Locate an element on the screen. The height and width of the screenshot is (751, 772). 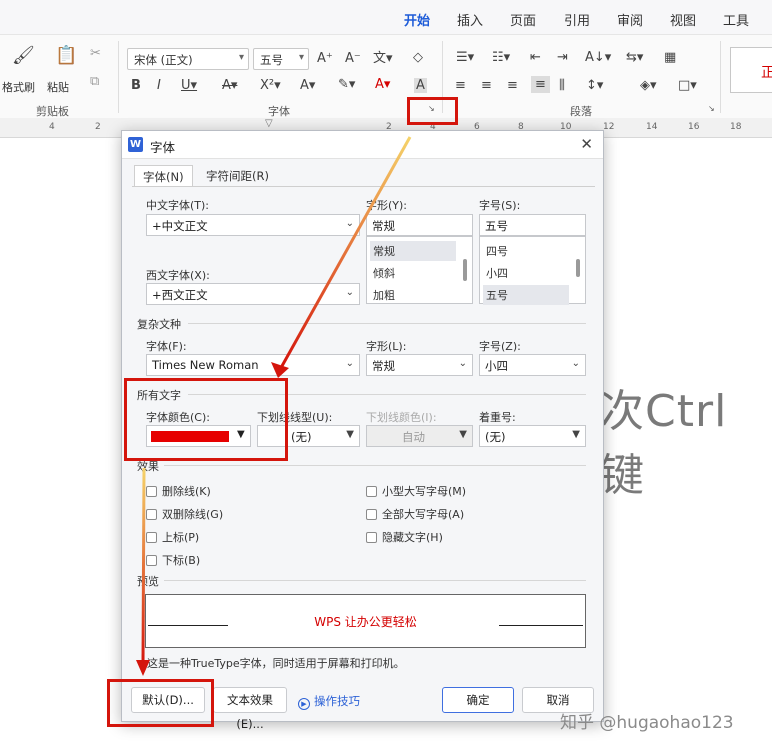
annotation-box-launcher is located at coordinates (432, 111).